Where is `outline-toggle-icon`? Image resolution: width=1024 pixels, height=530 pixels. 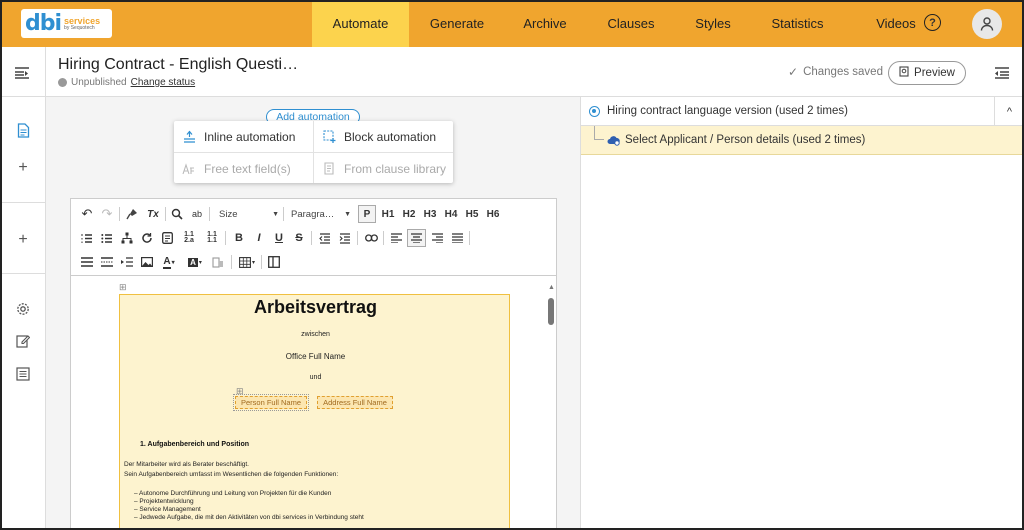 outline-toggle-icon is located at coordinates (1002, 75).